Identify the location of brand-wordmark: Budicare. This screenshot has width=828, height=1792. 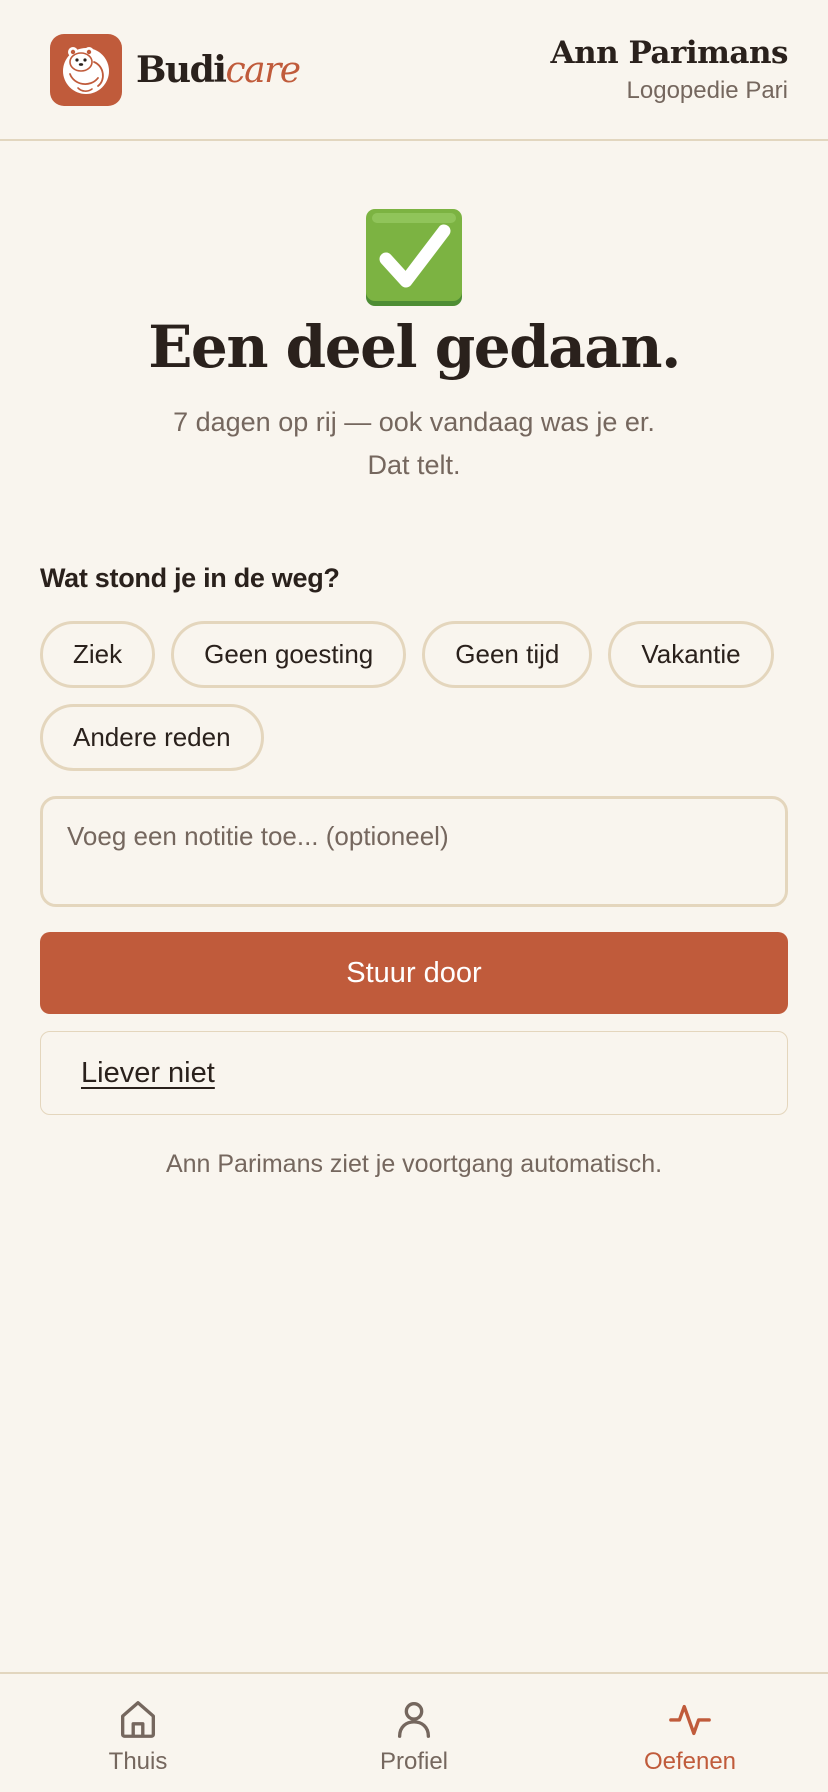
(218, 69).